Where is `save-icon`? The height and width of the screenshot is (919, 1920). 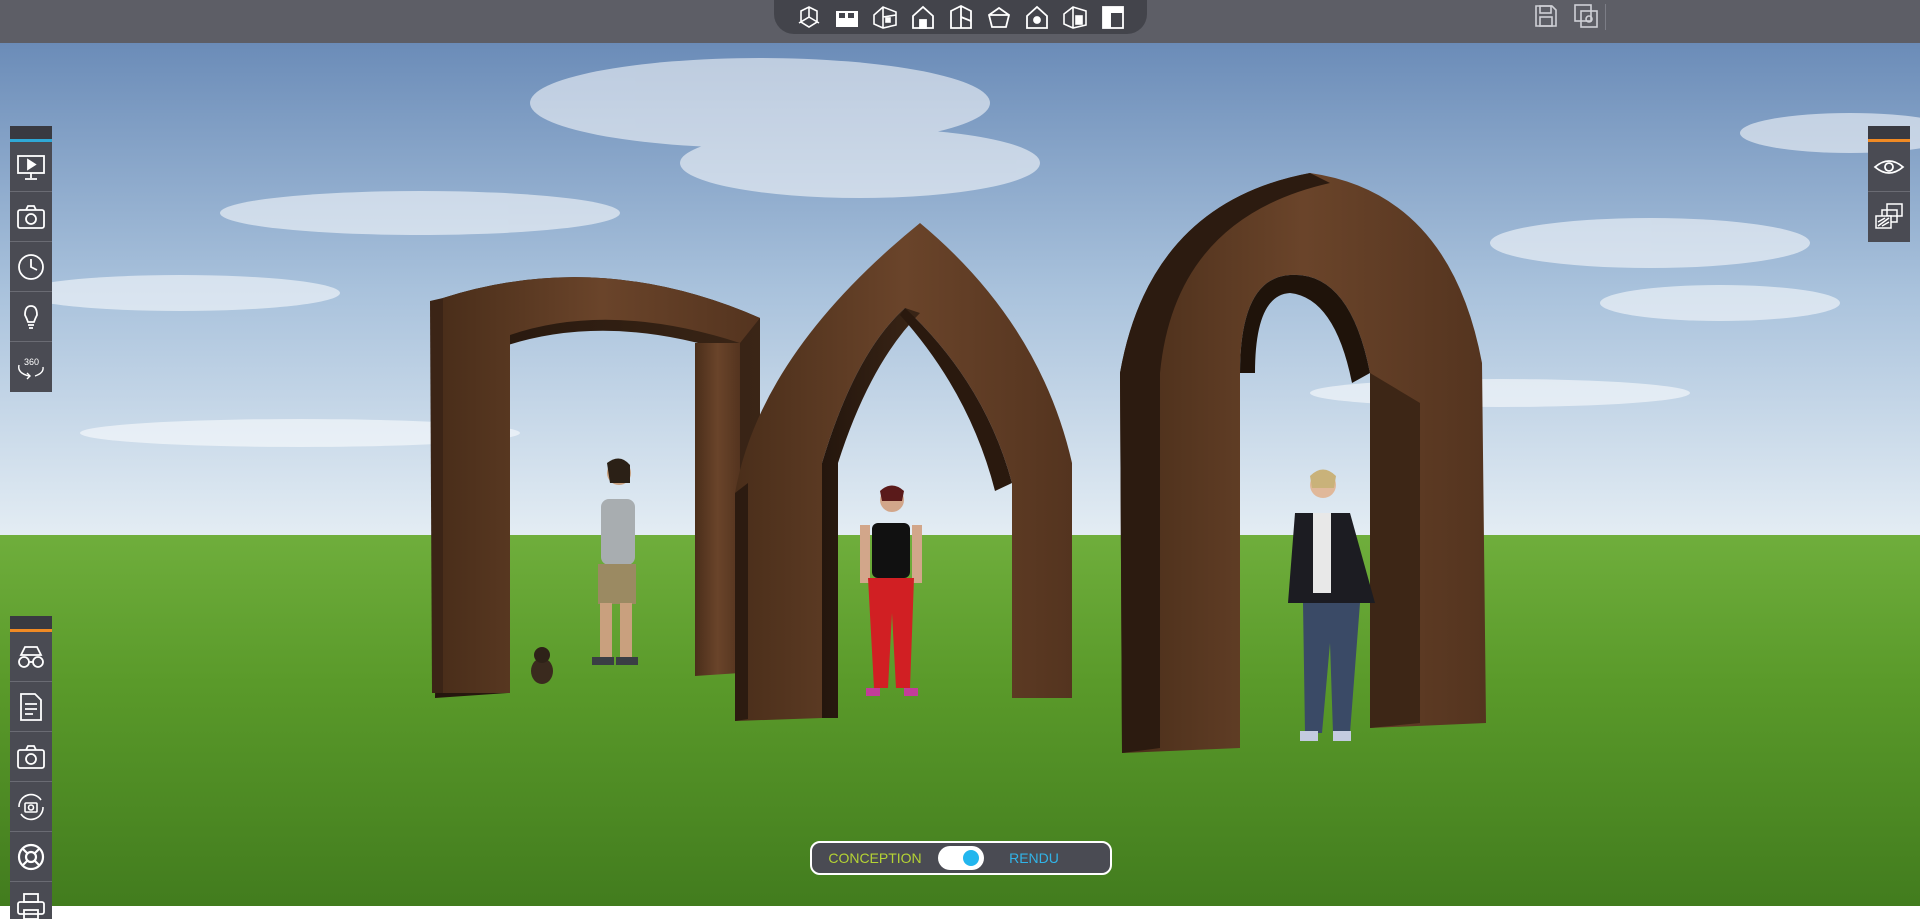 save-icon is located at coordinates (1546, 16).